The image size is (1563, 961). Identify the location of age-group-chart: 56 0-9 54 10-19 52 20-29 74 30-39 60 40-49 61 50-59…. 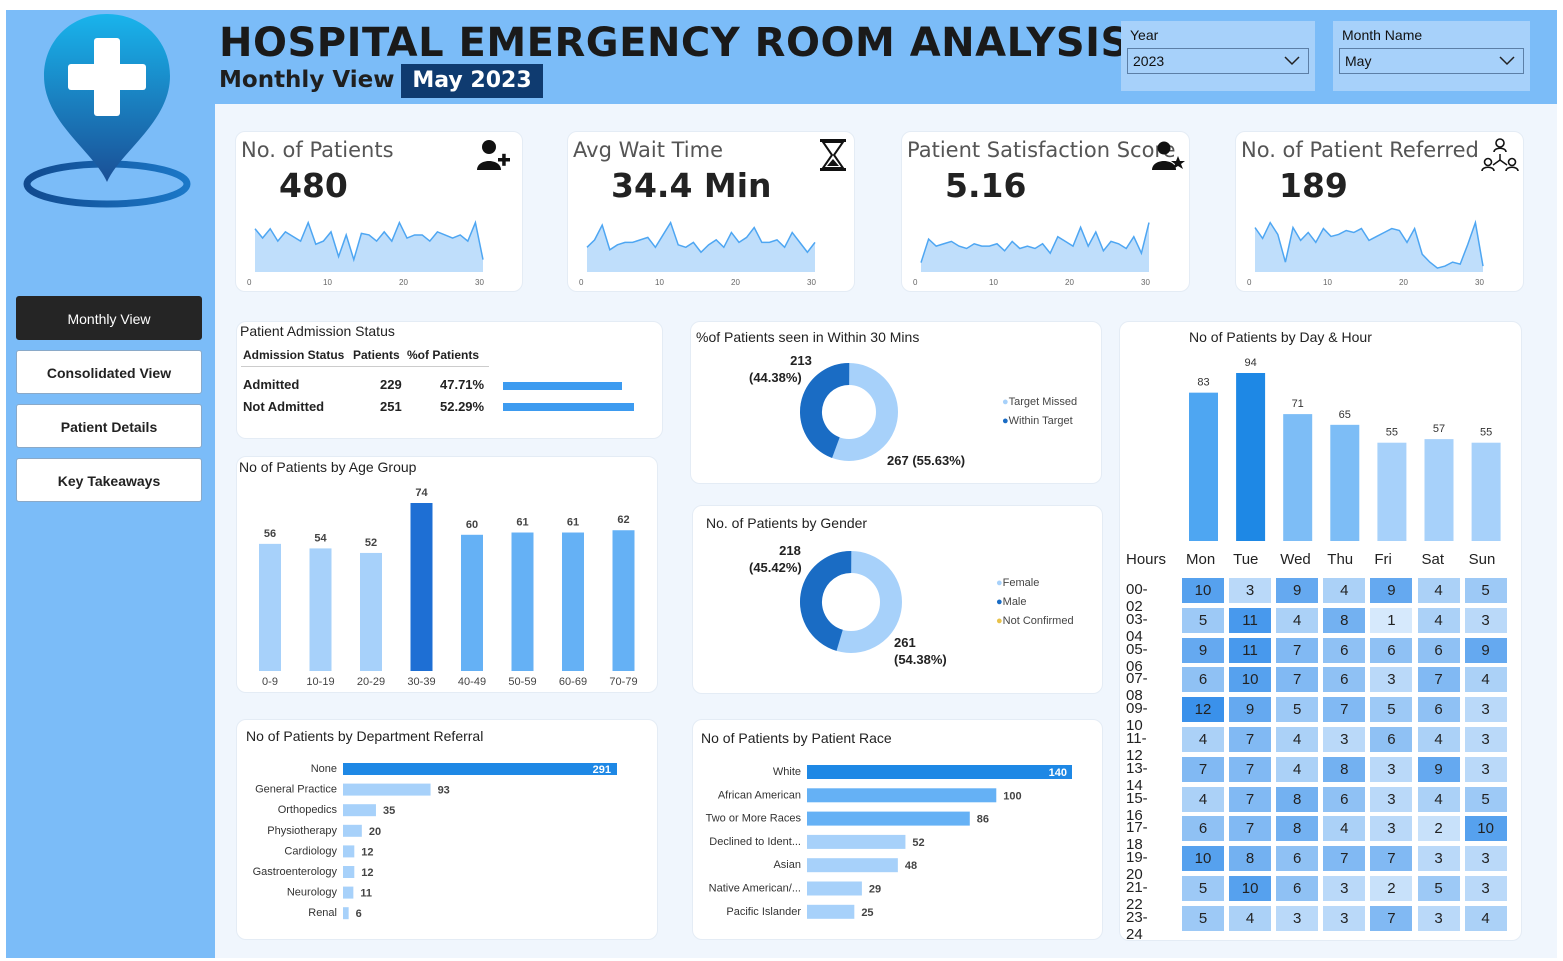
(448, 587).